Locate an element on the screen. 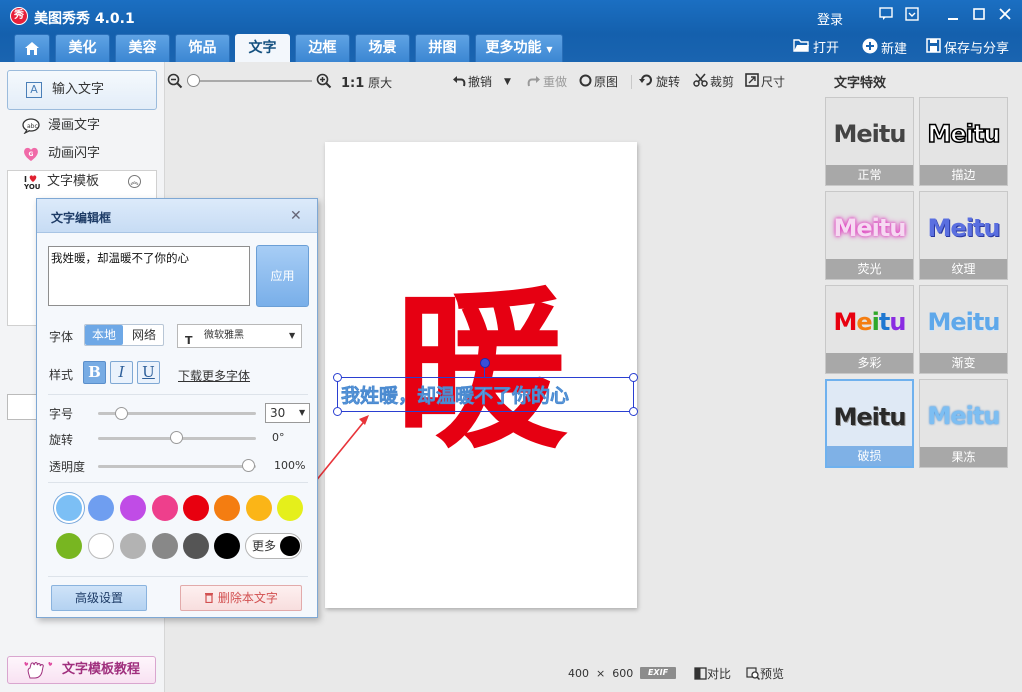 This screenshot has width=1022, height=692. tab-collage: 拼图 is located at coordinates (442, 48).